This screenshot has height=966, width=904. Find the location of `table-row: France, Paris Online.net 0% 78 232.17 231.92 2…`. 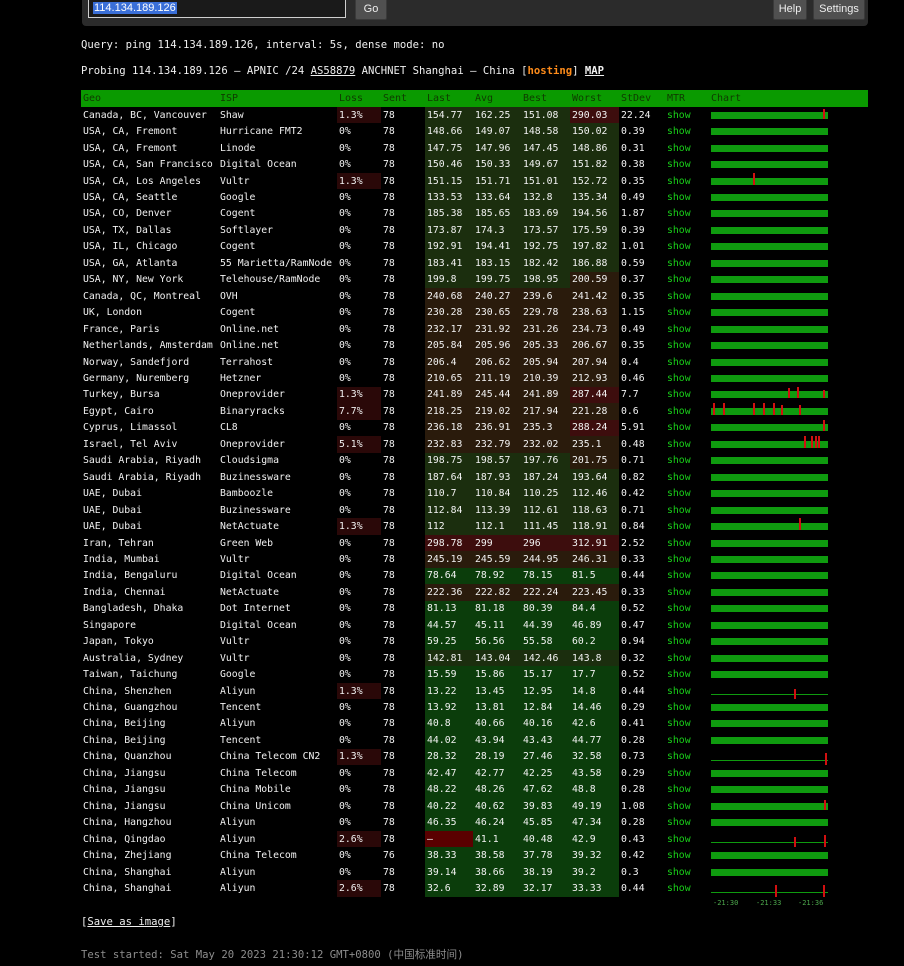

table-row: France, Paris Online.net 0% 78 232.17 231.92 2… is located at coordinates (474, 329).